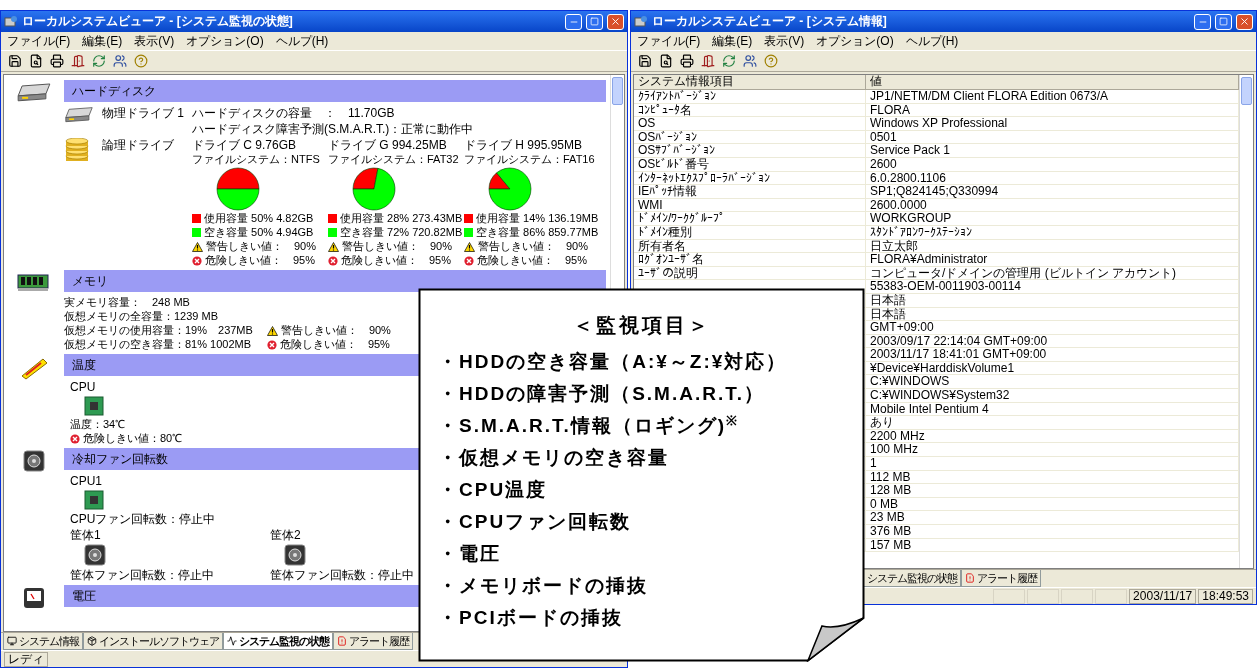  Describe the element at coordinates (493, 490) in the screenshot. I see `callout-item: ・CPU温度` at that location.